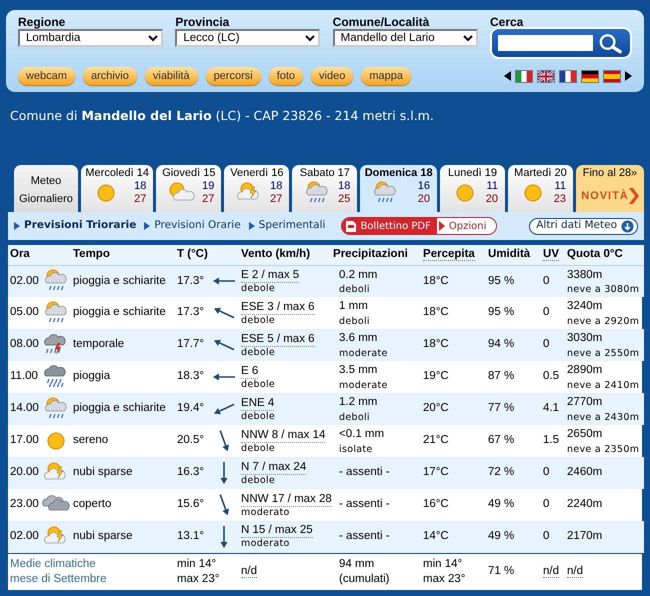 The width and height of the screenshot is (650, 596). I want to click on column-header: Umidità, so click(509, 254).